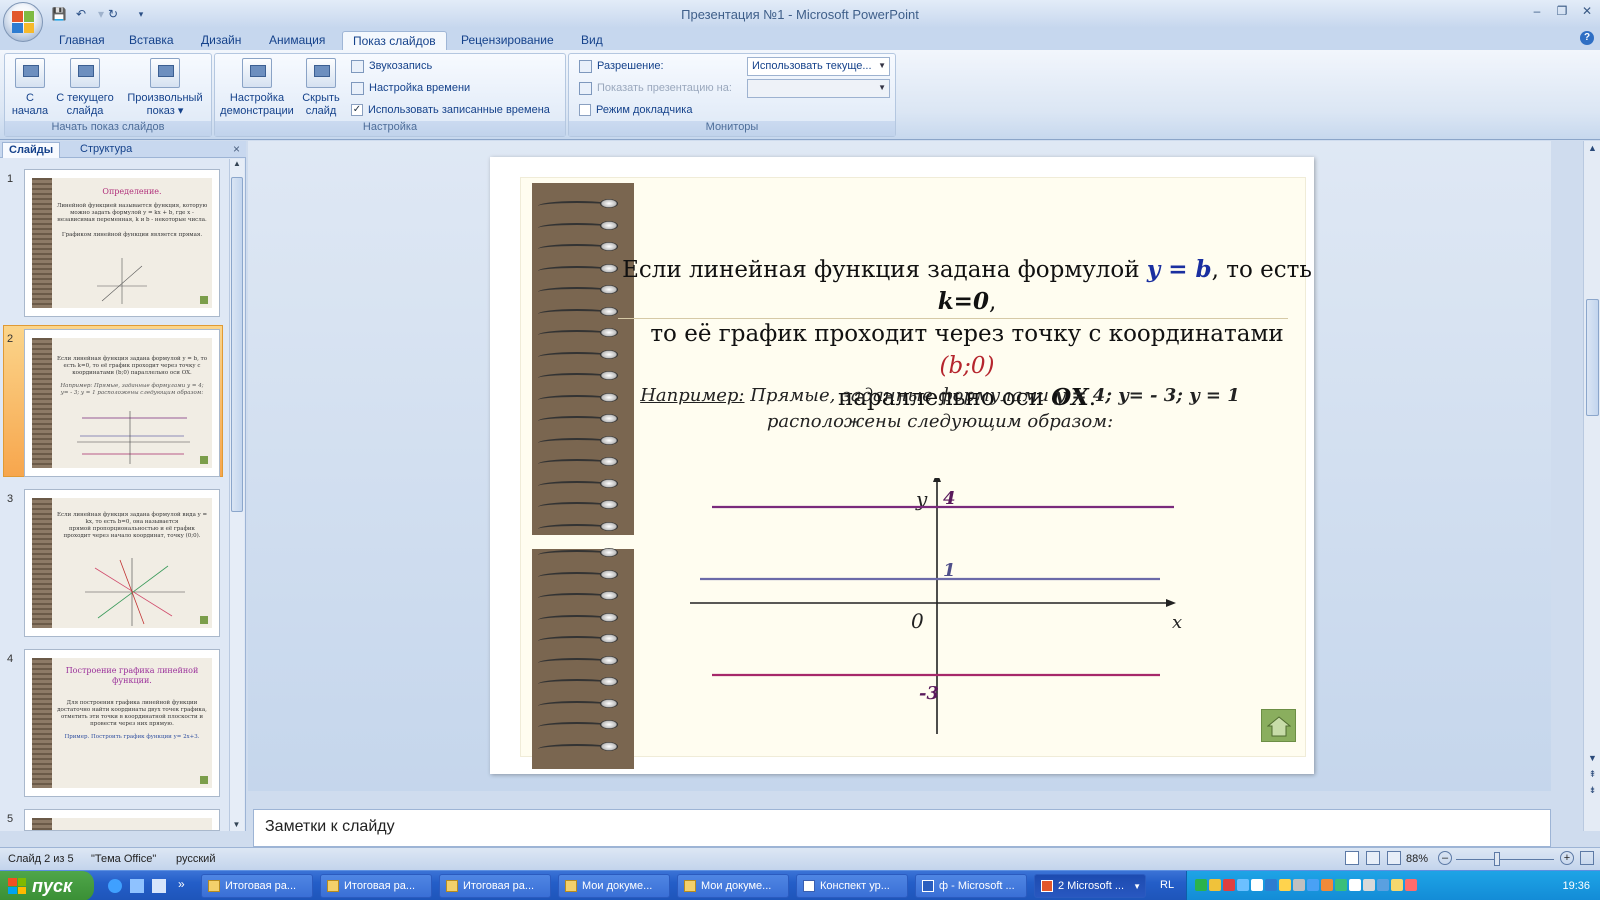  I want to click on next-slide-icon: ⇟, so click(1592, 790).